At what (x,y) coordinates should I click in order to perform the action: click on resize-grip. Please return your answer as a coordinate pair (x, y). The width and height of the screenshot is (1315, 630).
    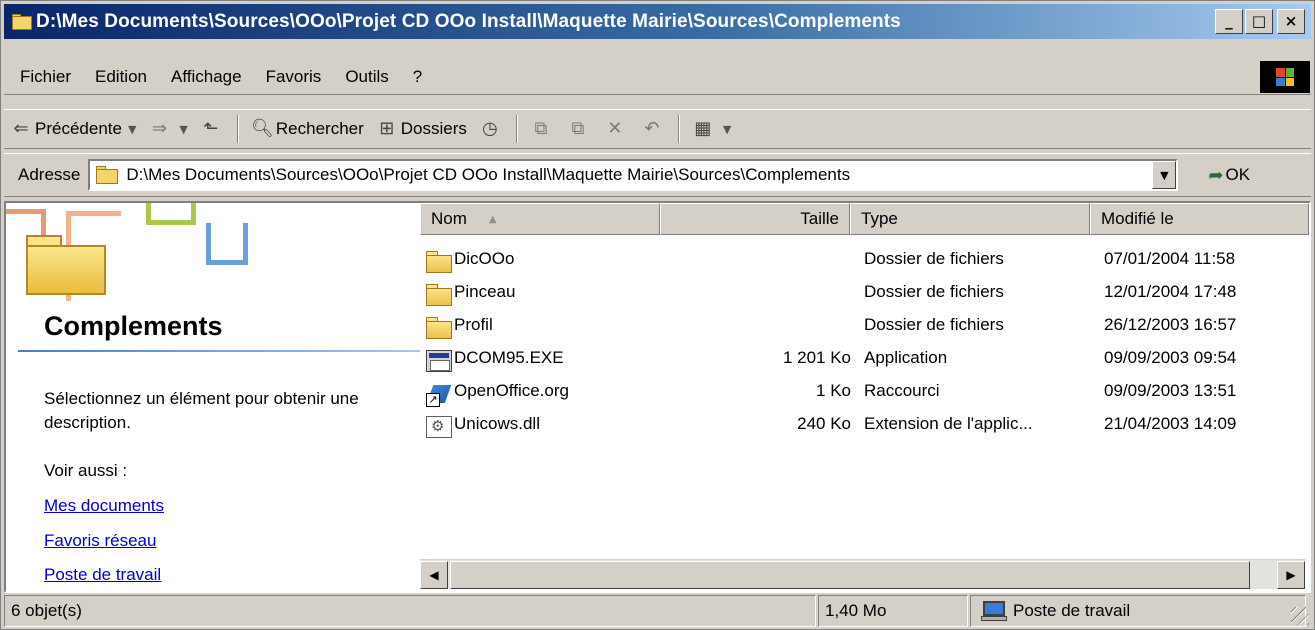
    Looking at the image, I should click on (1300, 616).